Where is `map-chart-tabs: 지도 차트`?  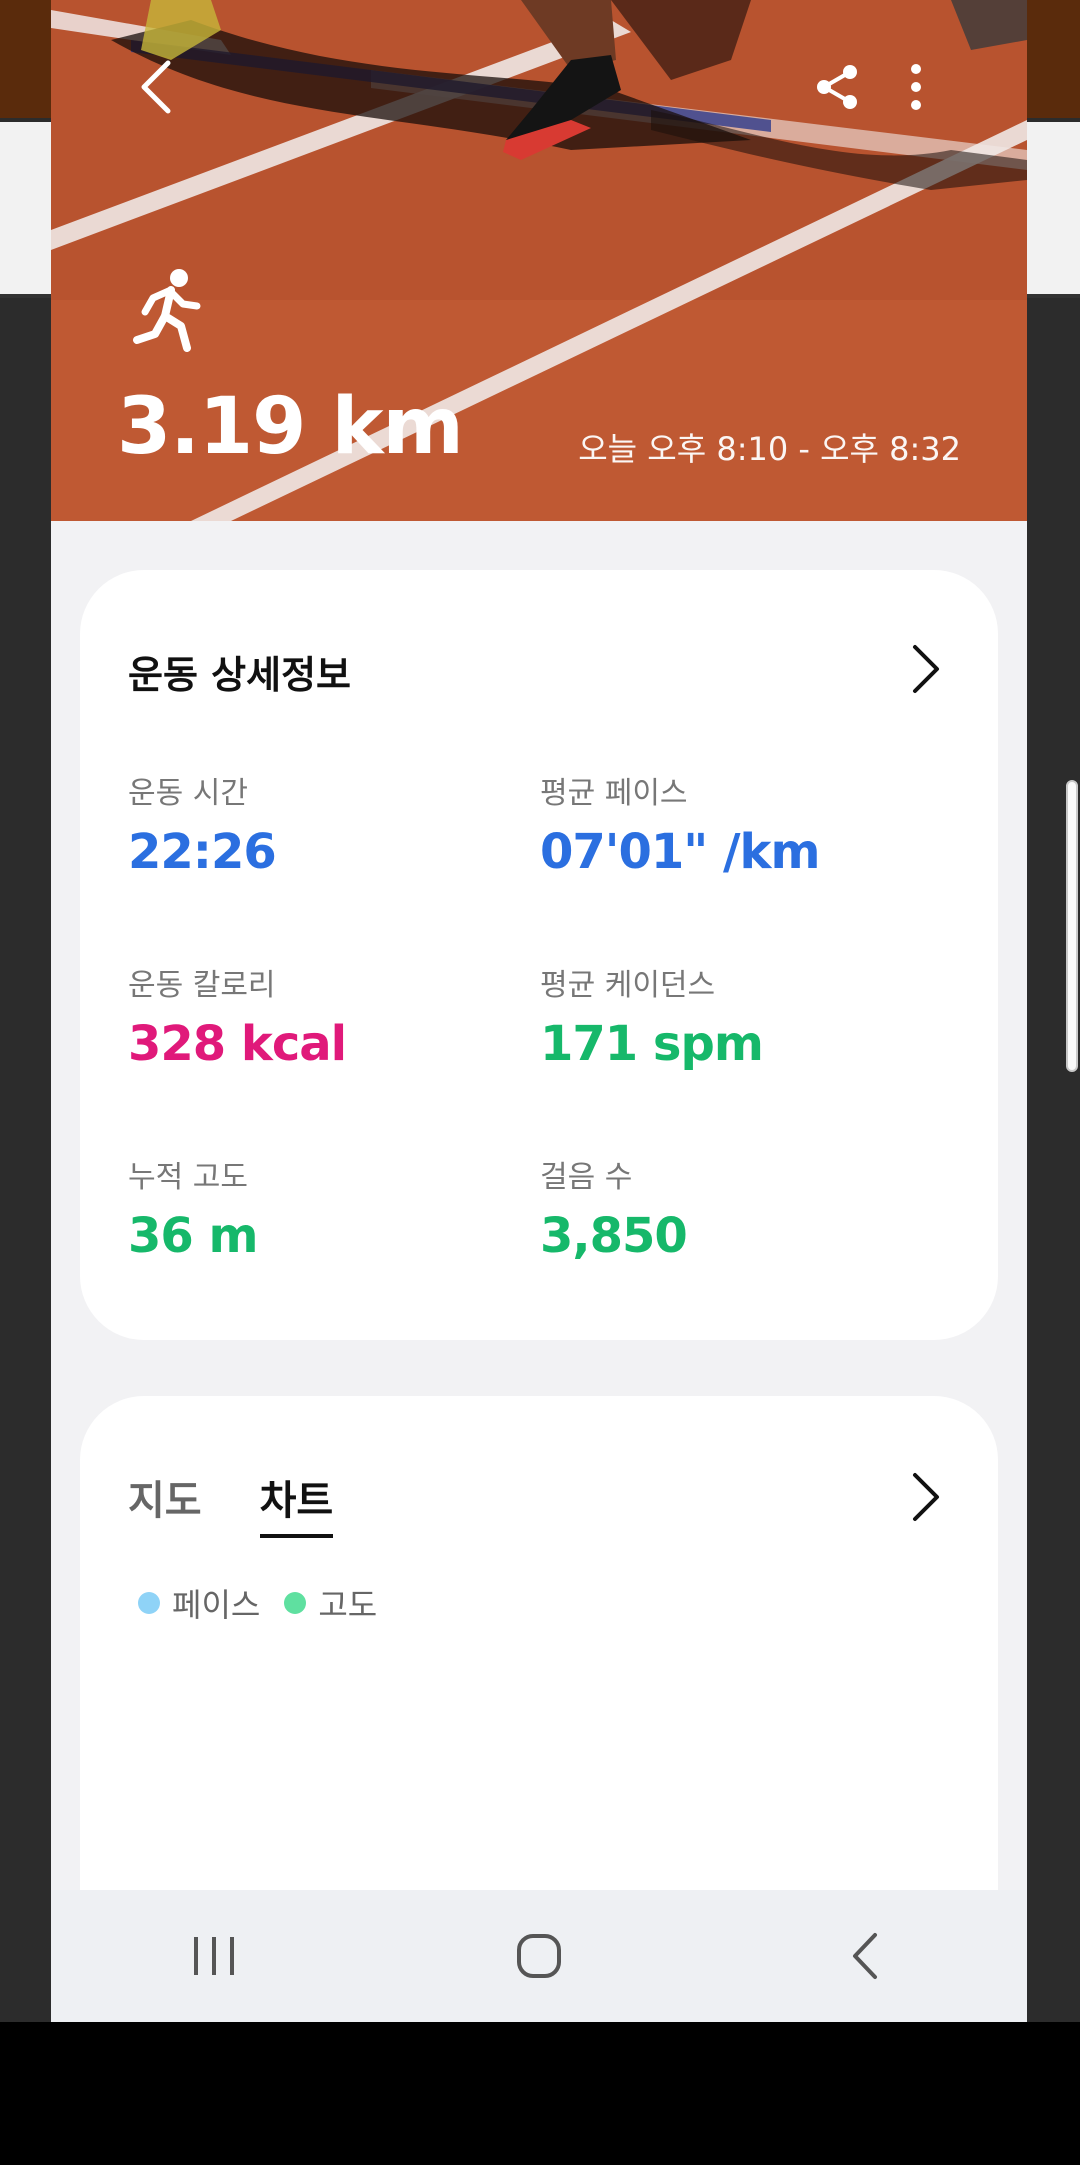 map-chart-tabs: 지도 차트 is located at coordinates (231, 1503).